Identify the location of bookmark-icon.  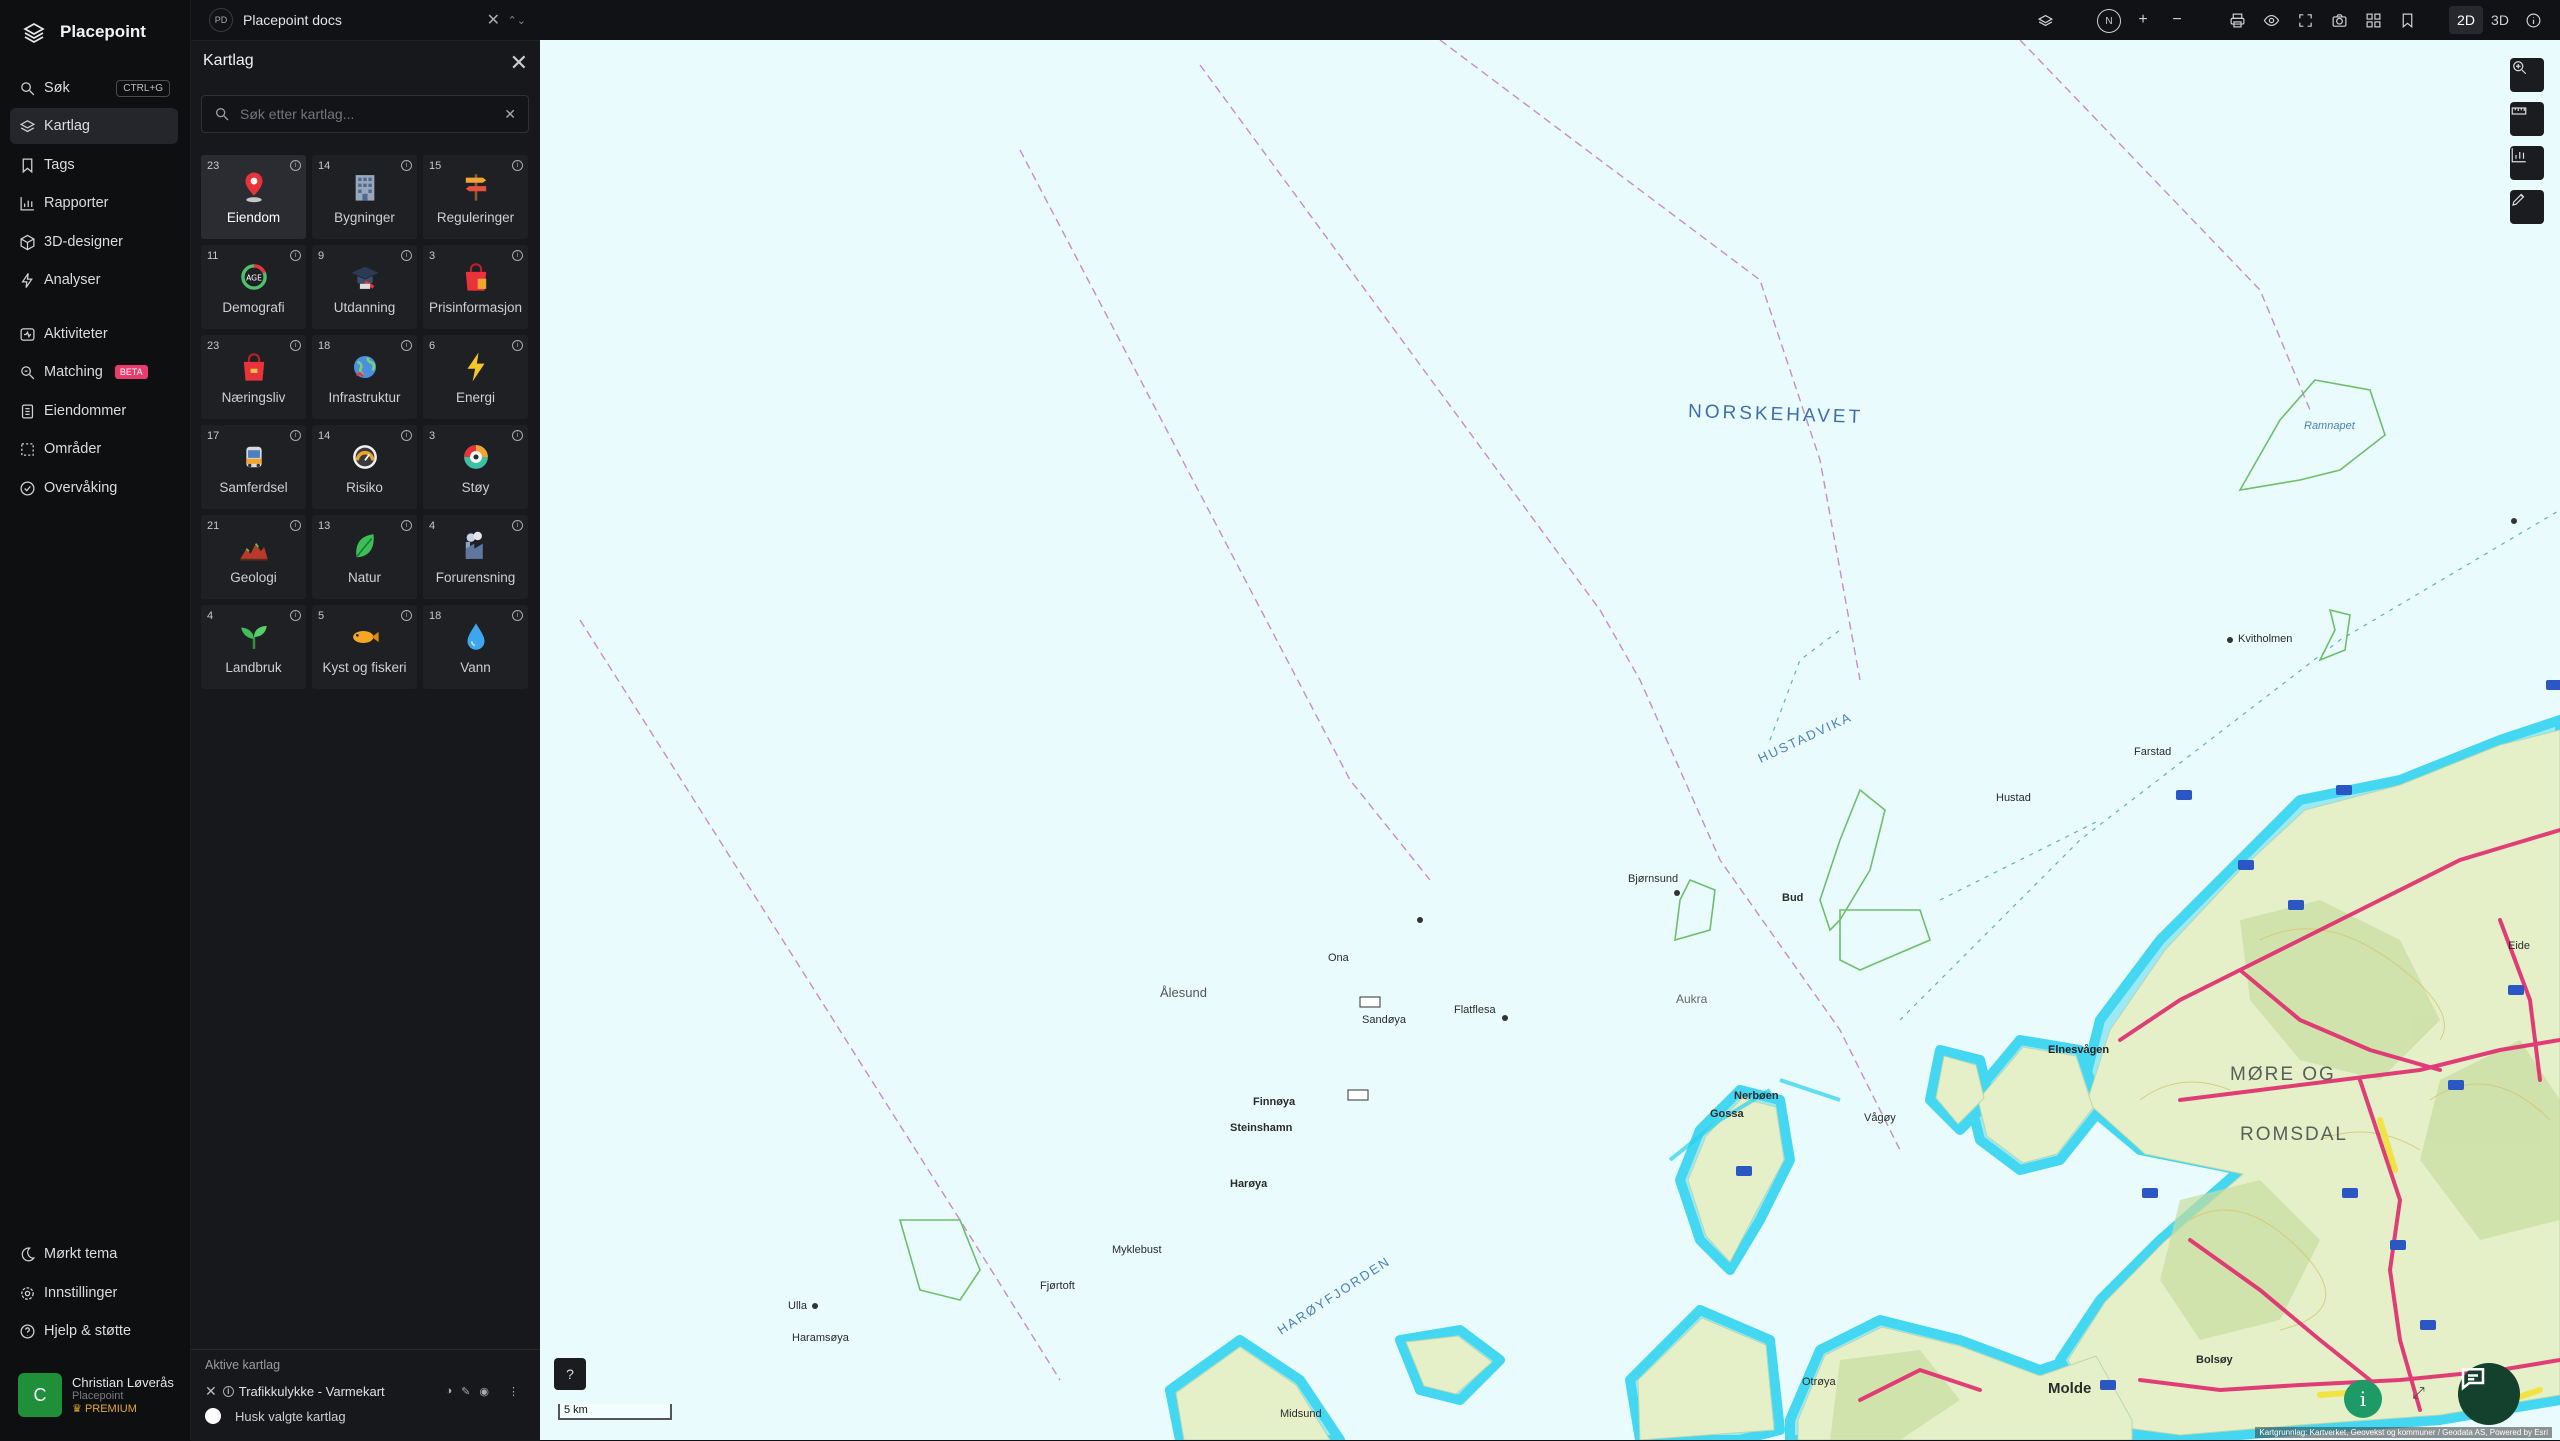
(2407, 20).